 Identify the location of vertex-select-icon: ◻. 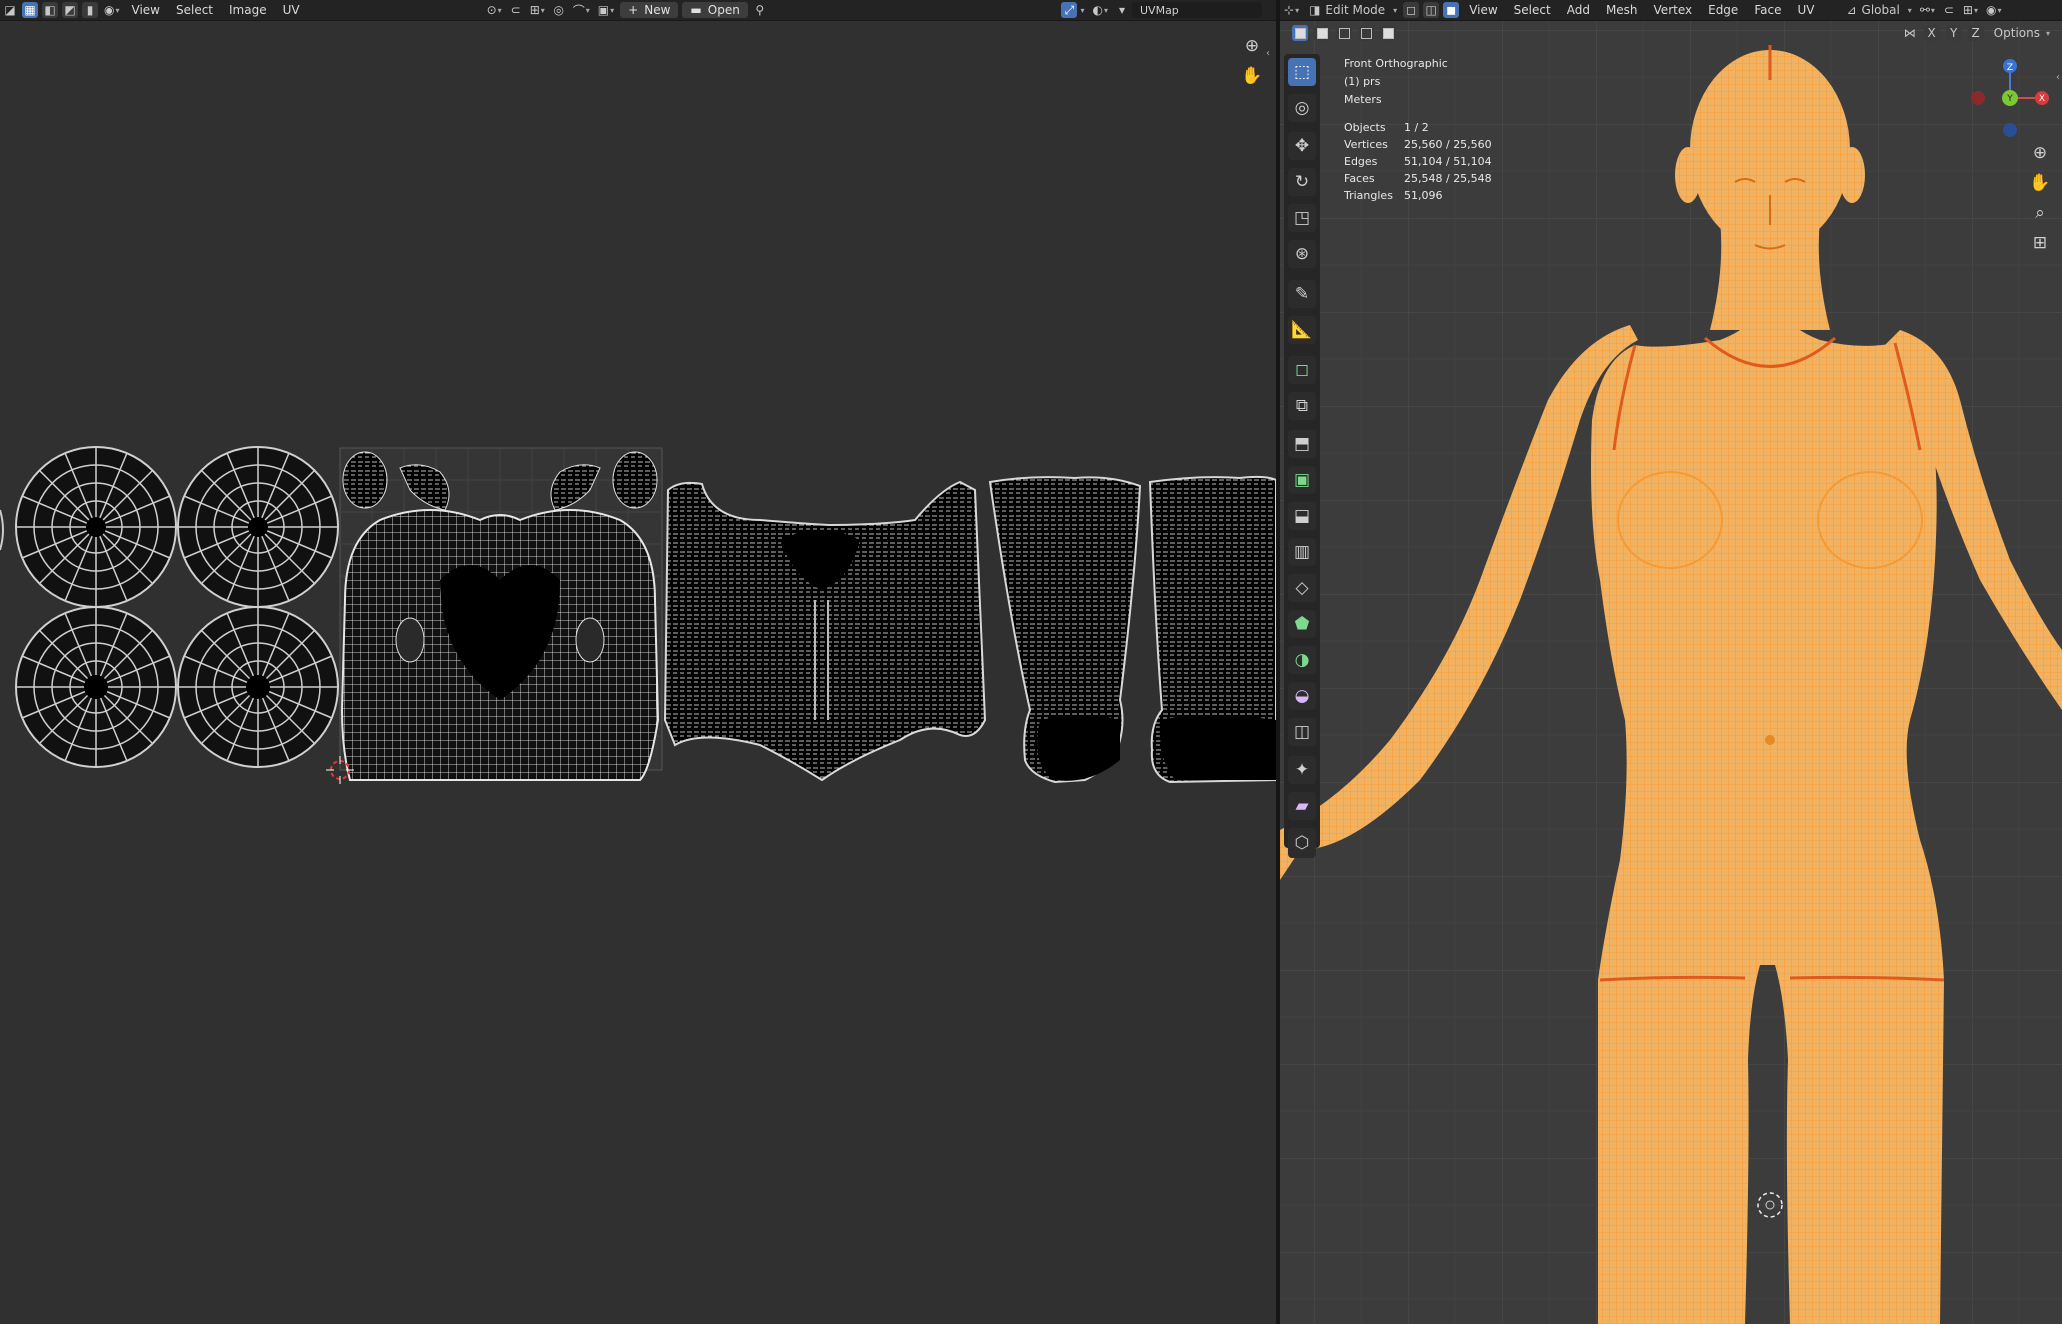
(1411, 10).